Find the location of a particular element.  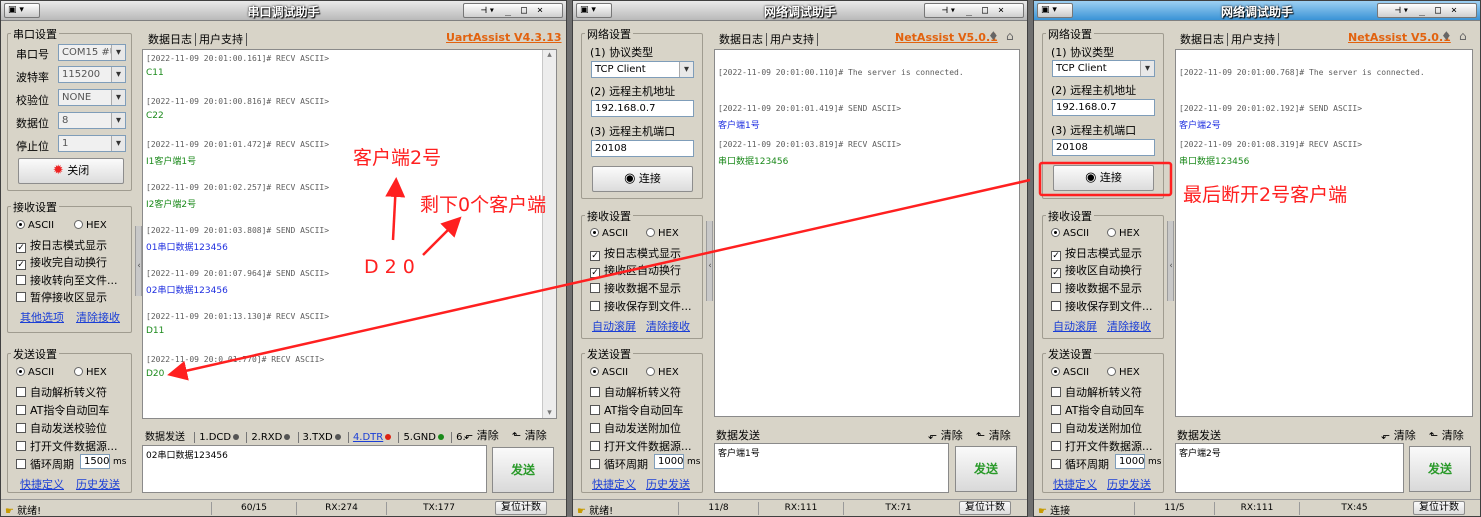

send-checksum-checkbox: 自动发送校验位 is located at coordinates (61, 428).